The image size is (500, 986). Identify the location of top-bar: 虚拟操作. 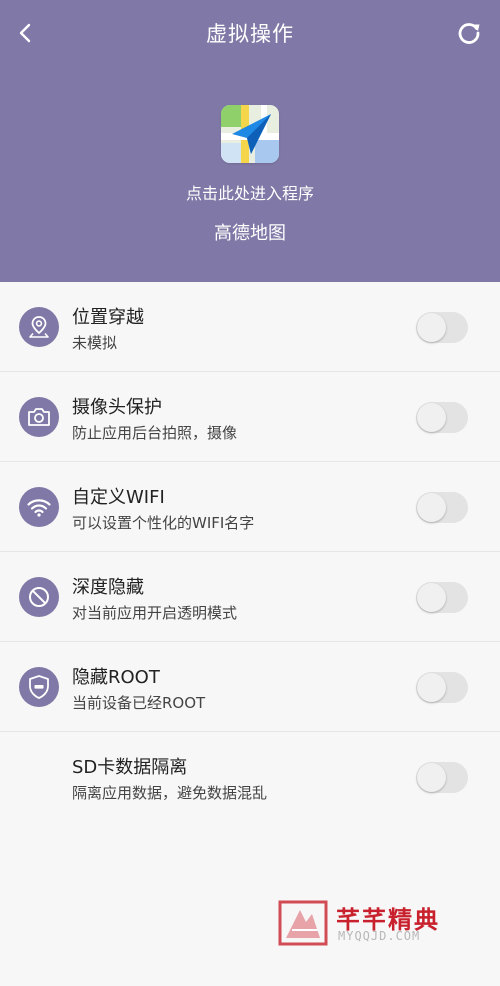
(250, 33).